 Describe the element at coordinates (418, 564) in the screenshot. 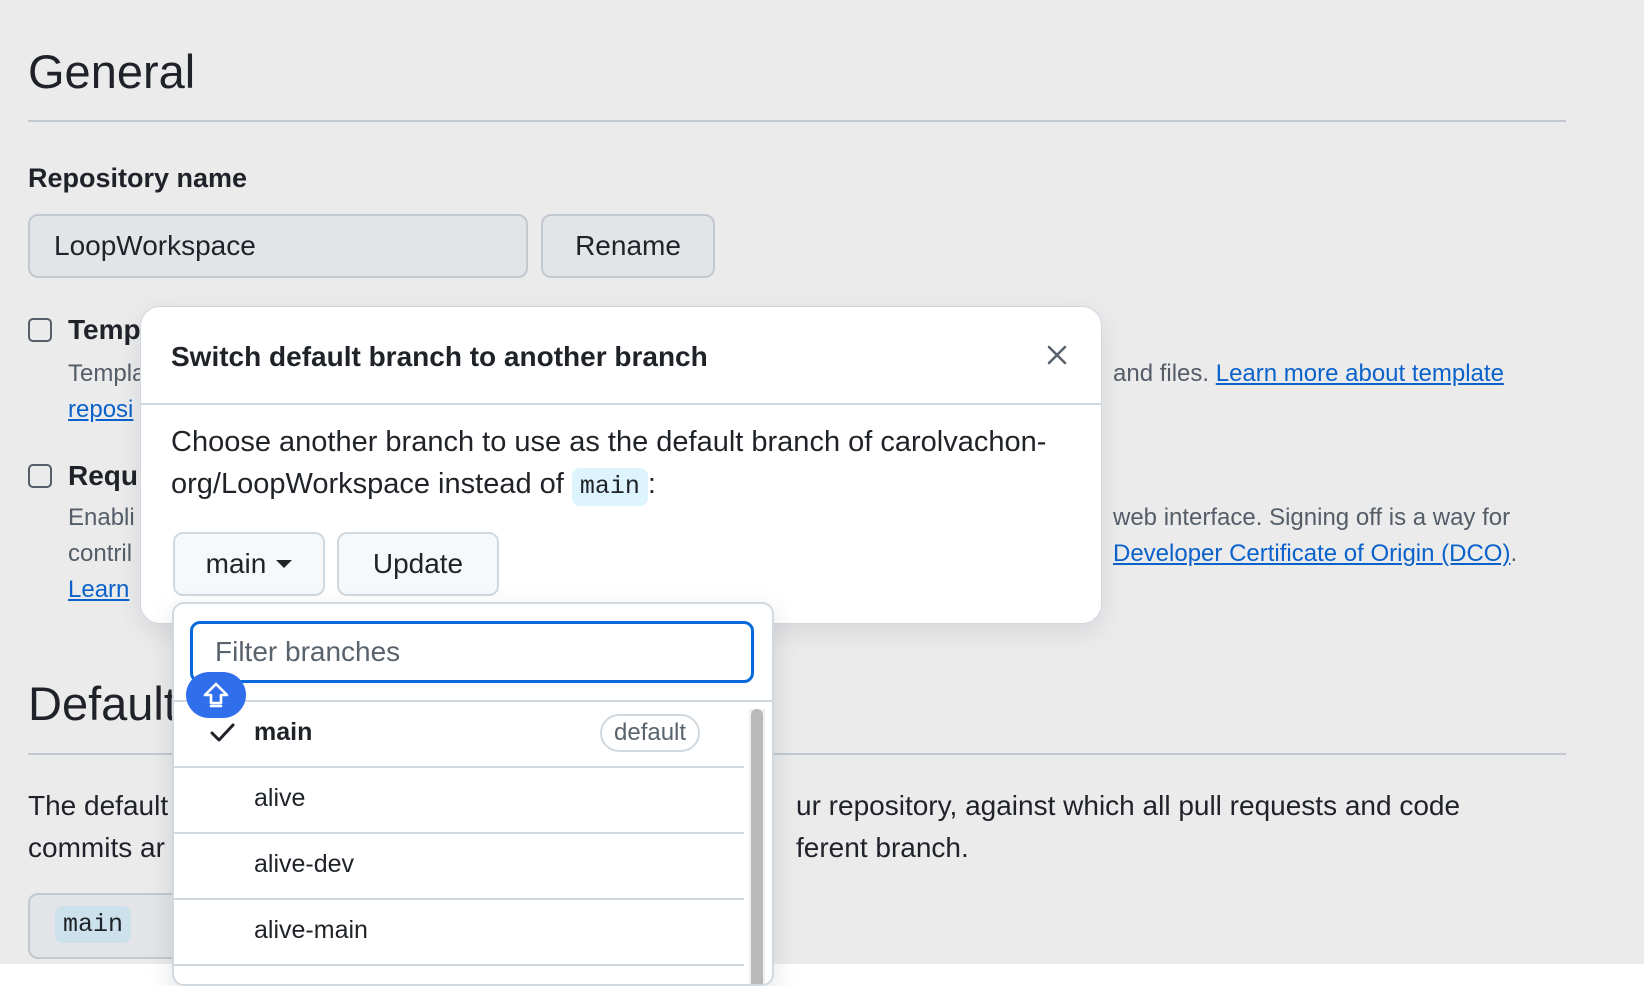

I see `update-button: Update` at that location.